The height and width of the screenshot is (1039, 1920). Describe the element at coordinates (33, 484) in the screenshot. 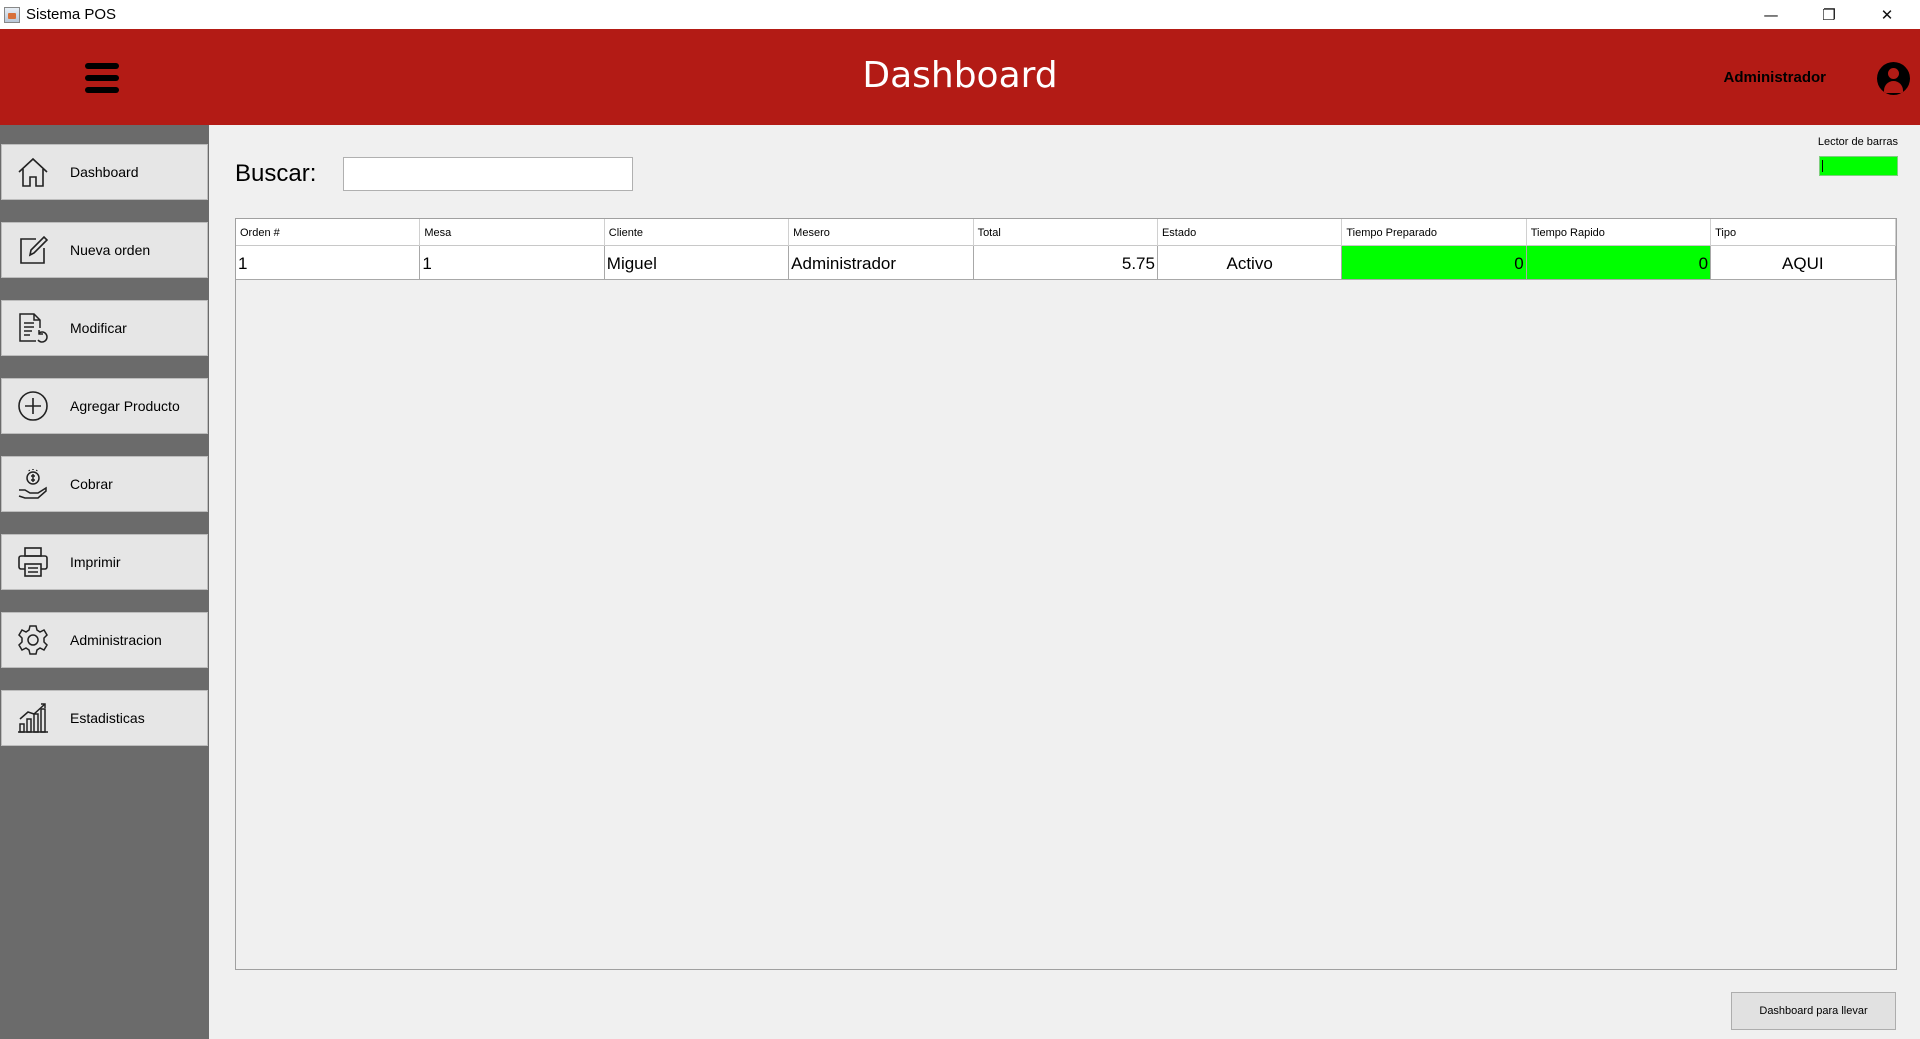

I see `hand-coin-icon` at that location.